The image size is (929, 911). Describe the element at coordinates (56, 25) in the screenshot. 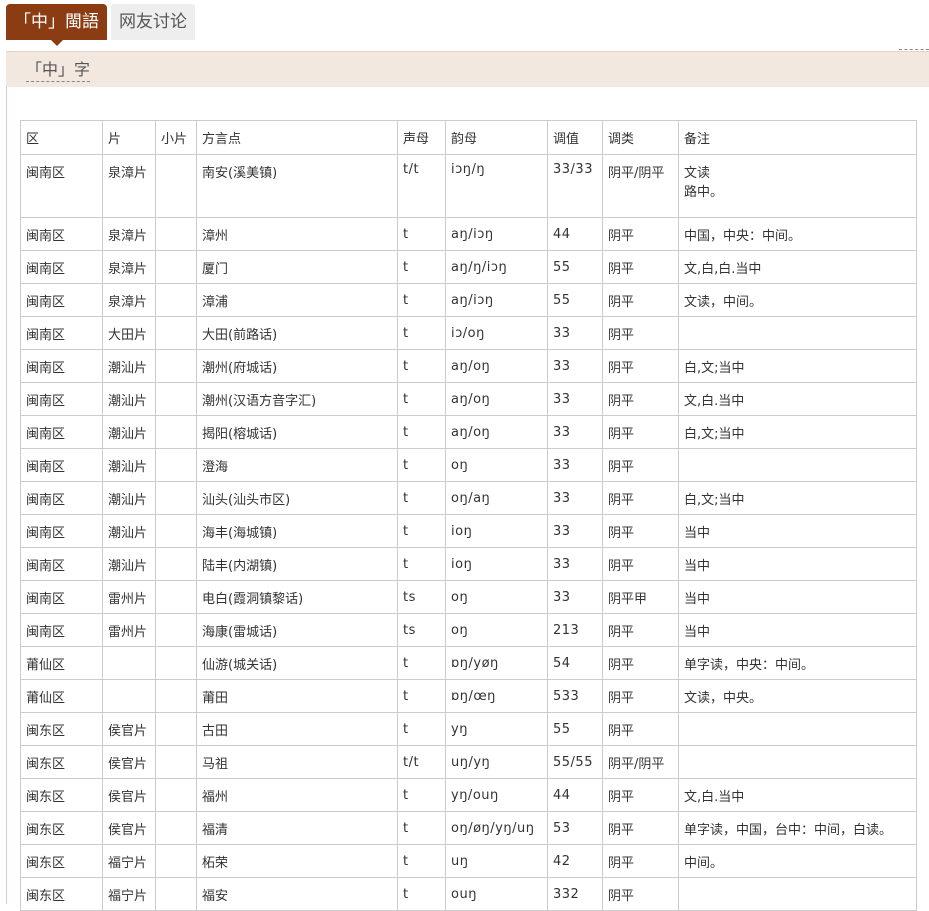

I see `tab-min-dialect: 「中」閩語` at that location.